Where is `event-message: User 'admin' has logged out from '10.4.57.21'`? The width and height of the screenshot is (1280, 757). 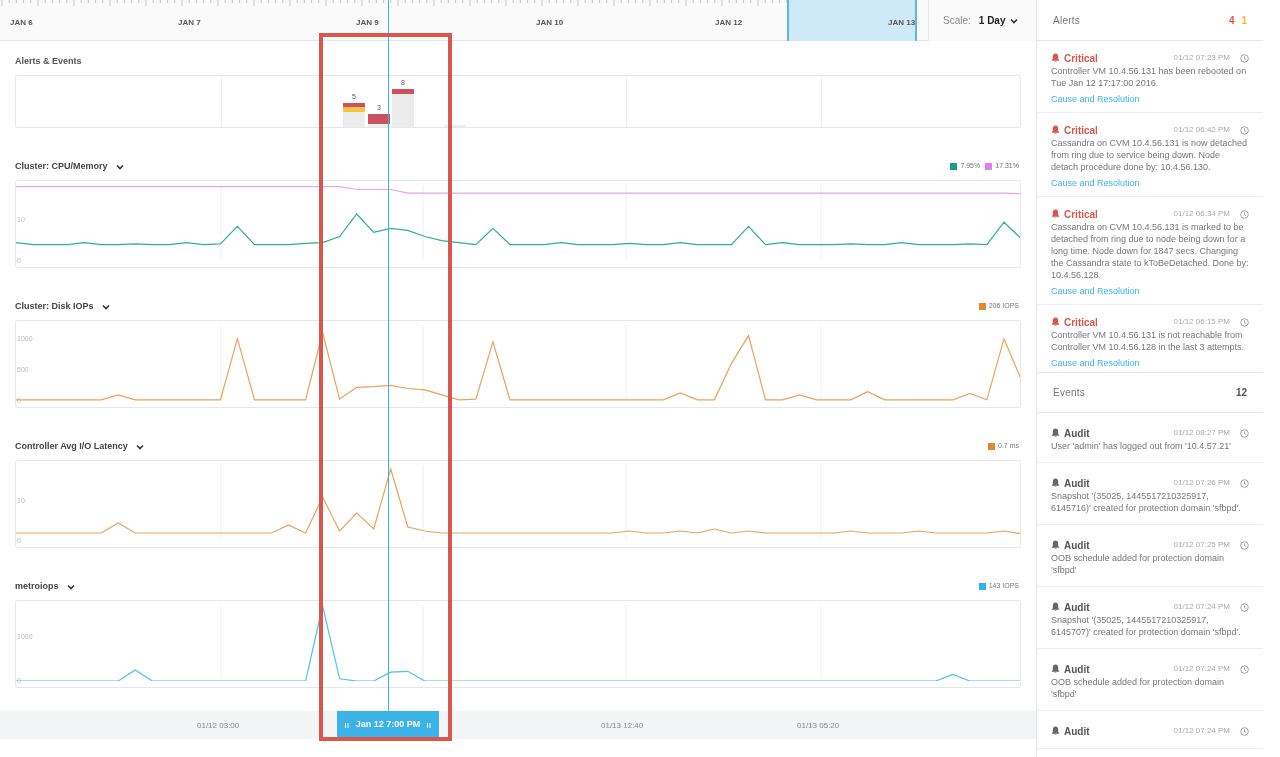 event-message: User 'admin' has logged out from '10.4.57.21' is located at coordinates (1141, 446).